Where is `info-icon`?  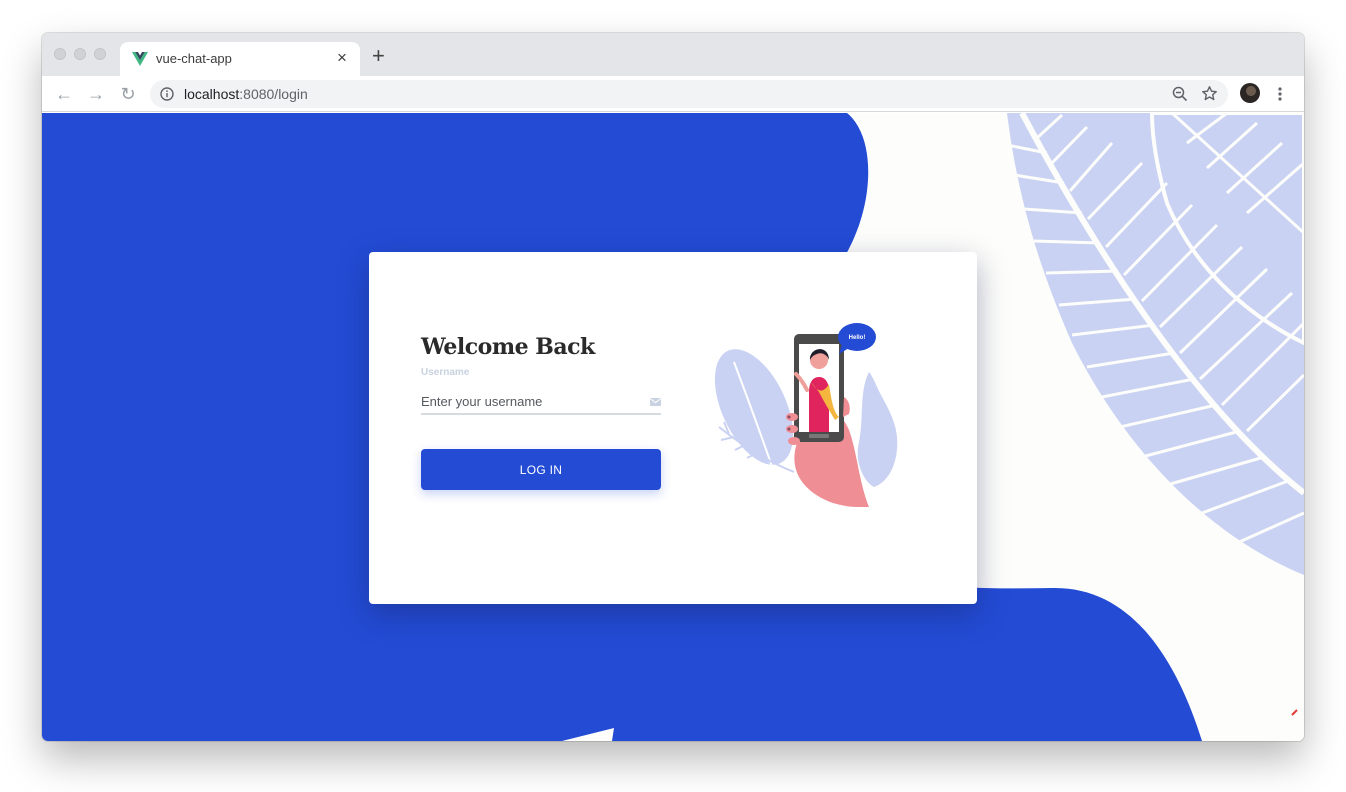 info-icon is located at coordinates (167, 94).